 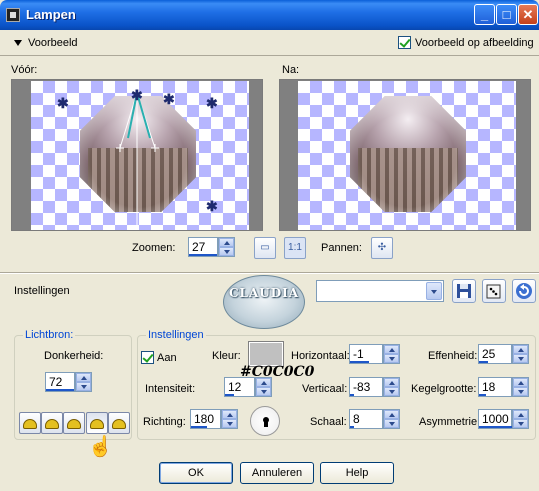 What do you see at coordinates (366, 354) in the screenshot?
I see `horizontal-input: -1` at bounding box center [366, 354].